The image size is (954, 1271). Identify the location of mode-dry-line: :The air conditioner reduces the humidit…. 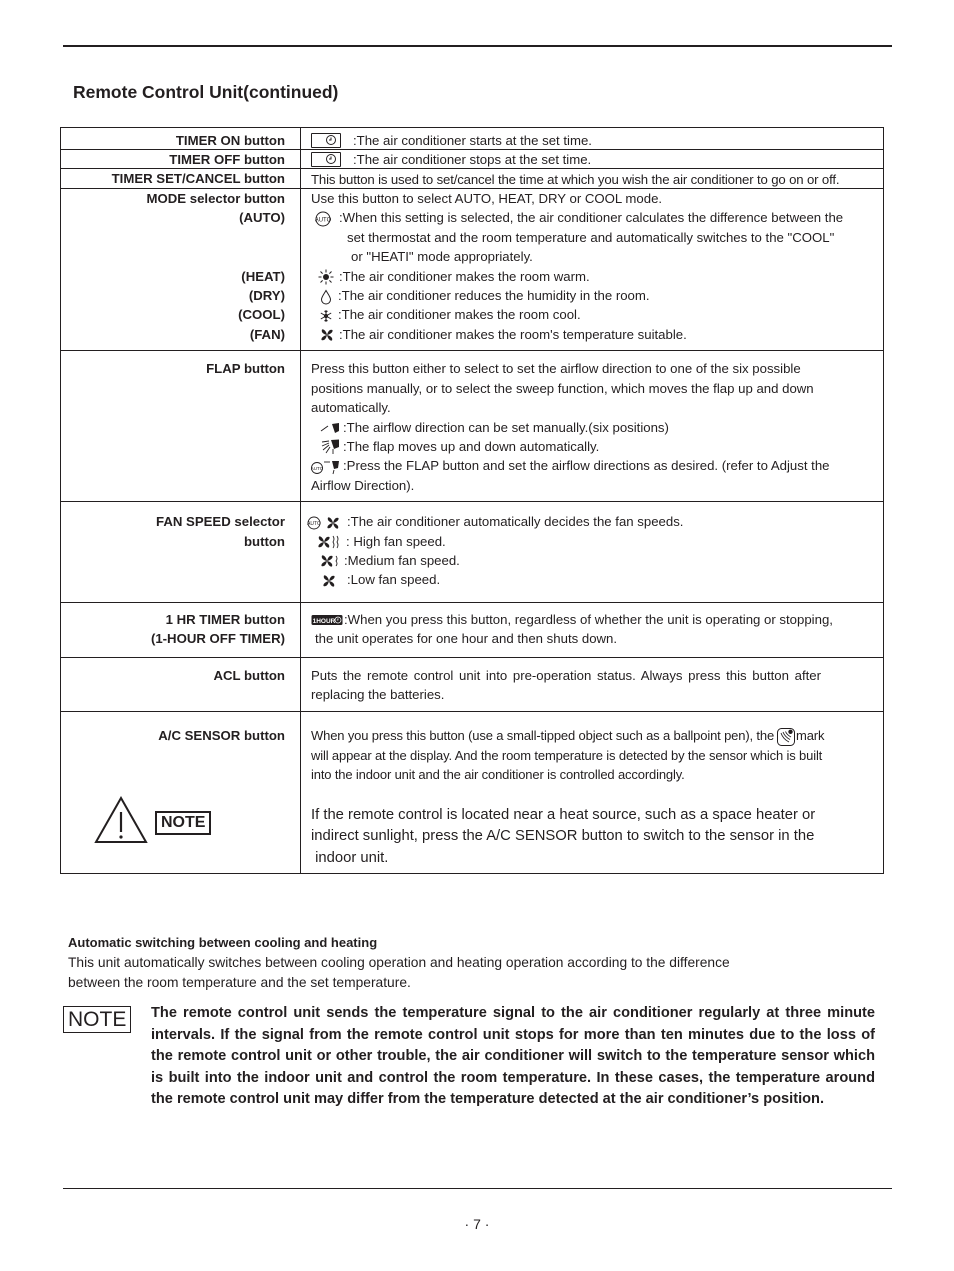
(595, 295).